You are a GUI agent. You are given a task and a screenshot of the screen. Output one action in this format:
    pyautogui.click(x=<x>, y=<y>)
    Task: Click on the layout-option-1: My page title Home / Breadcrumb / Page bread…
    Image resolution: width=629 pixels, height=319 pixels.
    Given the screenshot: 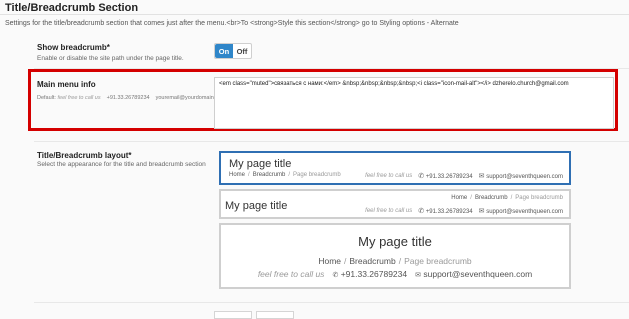 What is the action you would take?
    pyautogui.click(x=395, y=168)
    